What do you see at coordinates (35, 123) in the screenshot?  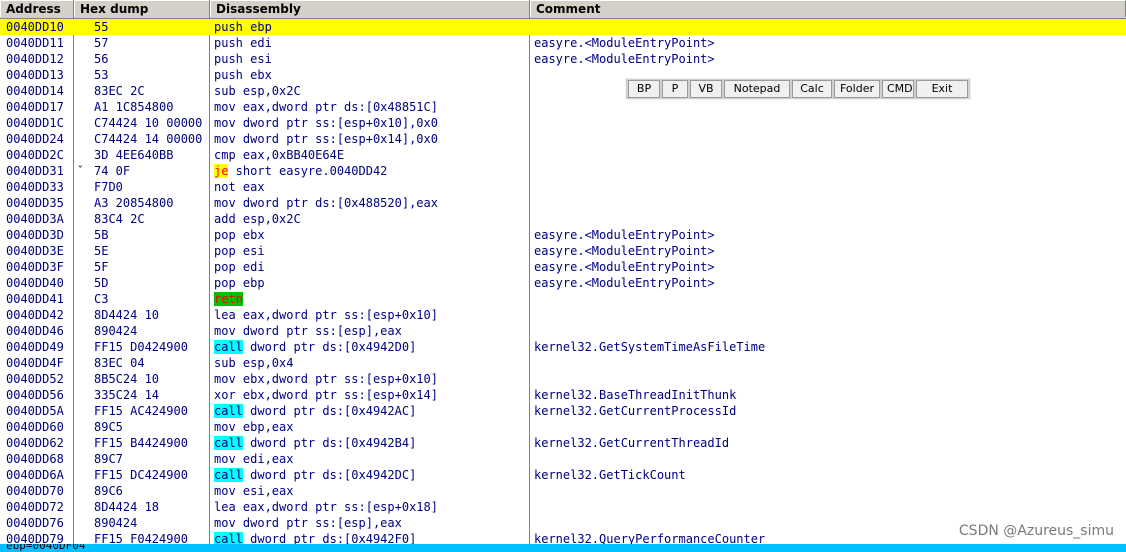 I see `address-cell: 0040DD1C` at bounding box center [35, 123].